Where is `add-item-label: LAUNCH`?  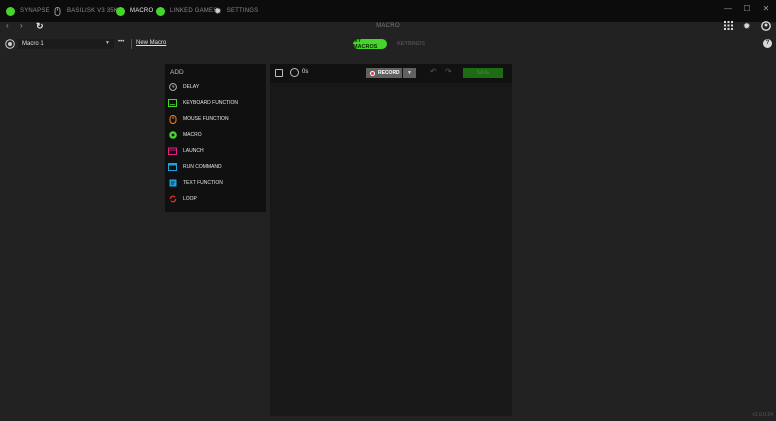 add-item-label: LAUNCH is located at coordinates (193, 151).